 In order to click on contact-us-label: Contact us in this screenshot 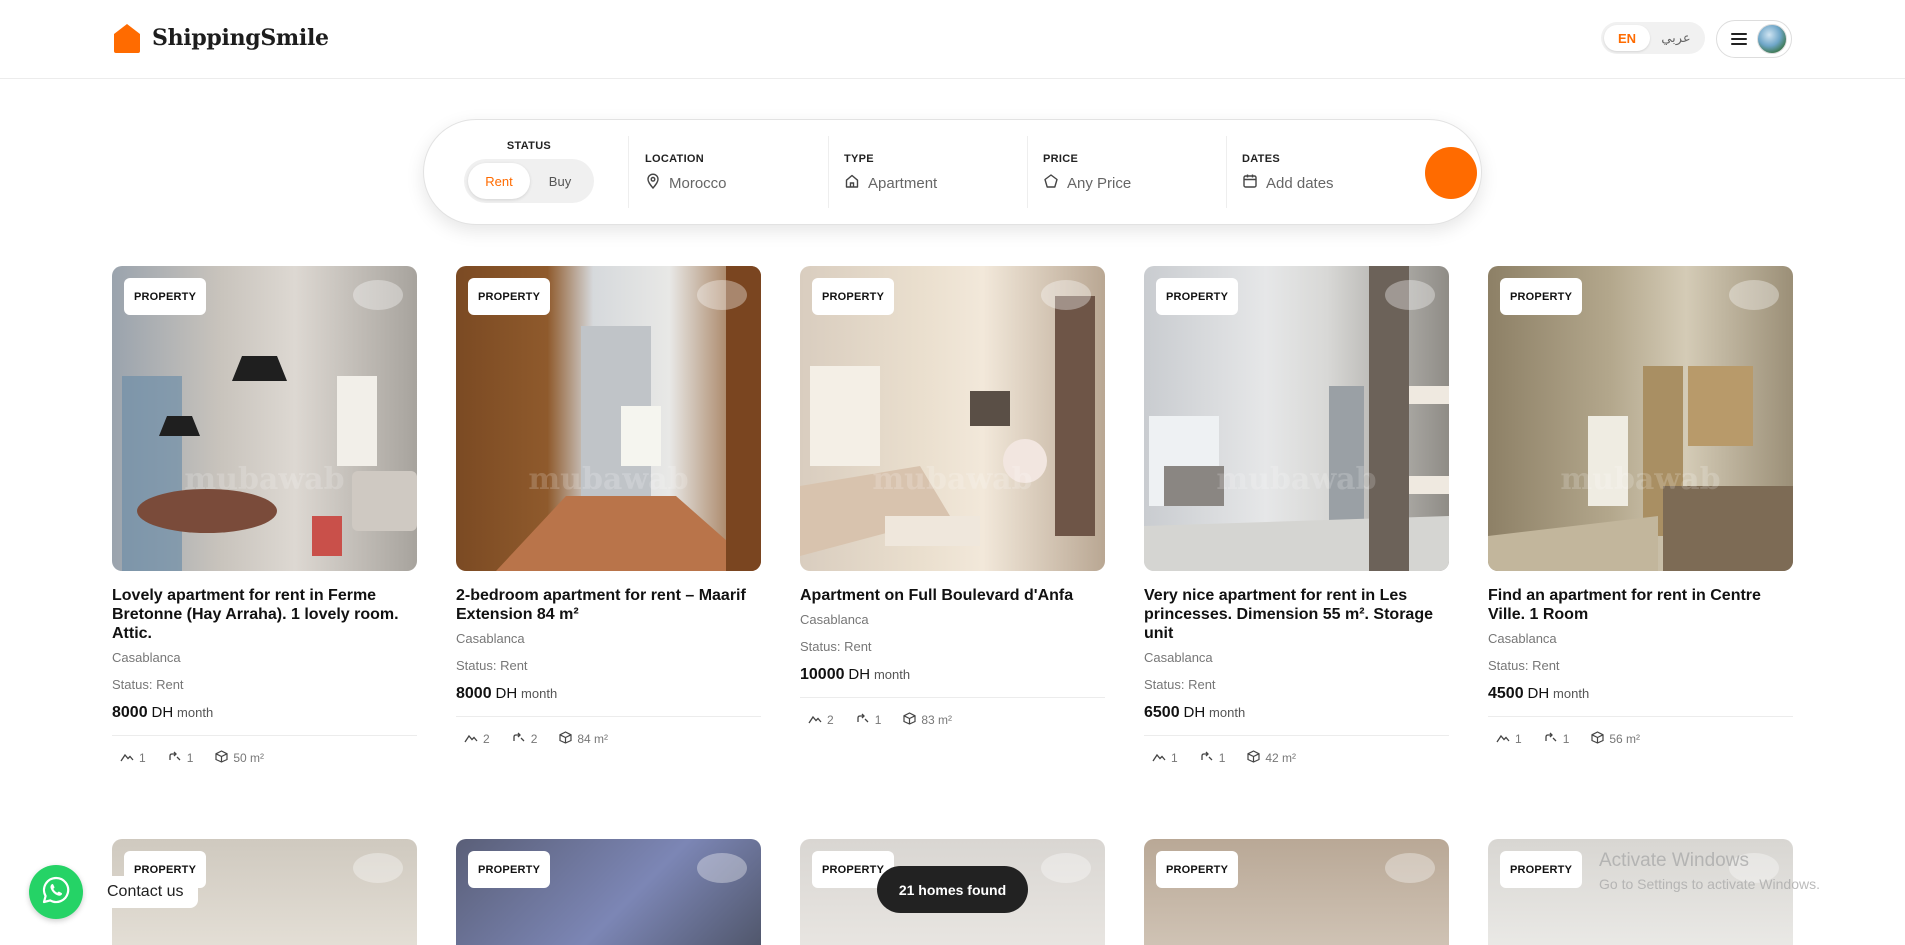, I will do `click(145, 892)`.